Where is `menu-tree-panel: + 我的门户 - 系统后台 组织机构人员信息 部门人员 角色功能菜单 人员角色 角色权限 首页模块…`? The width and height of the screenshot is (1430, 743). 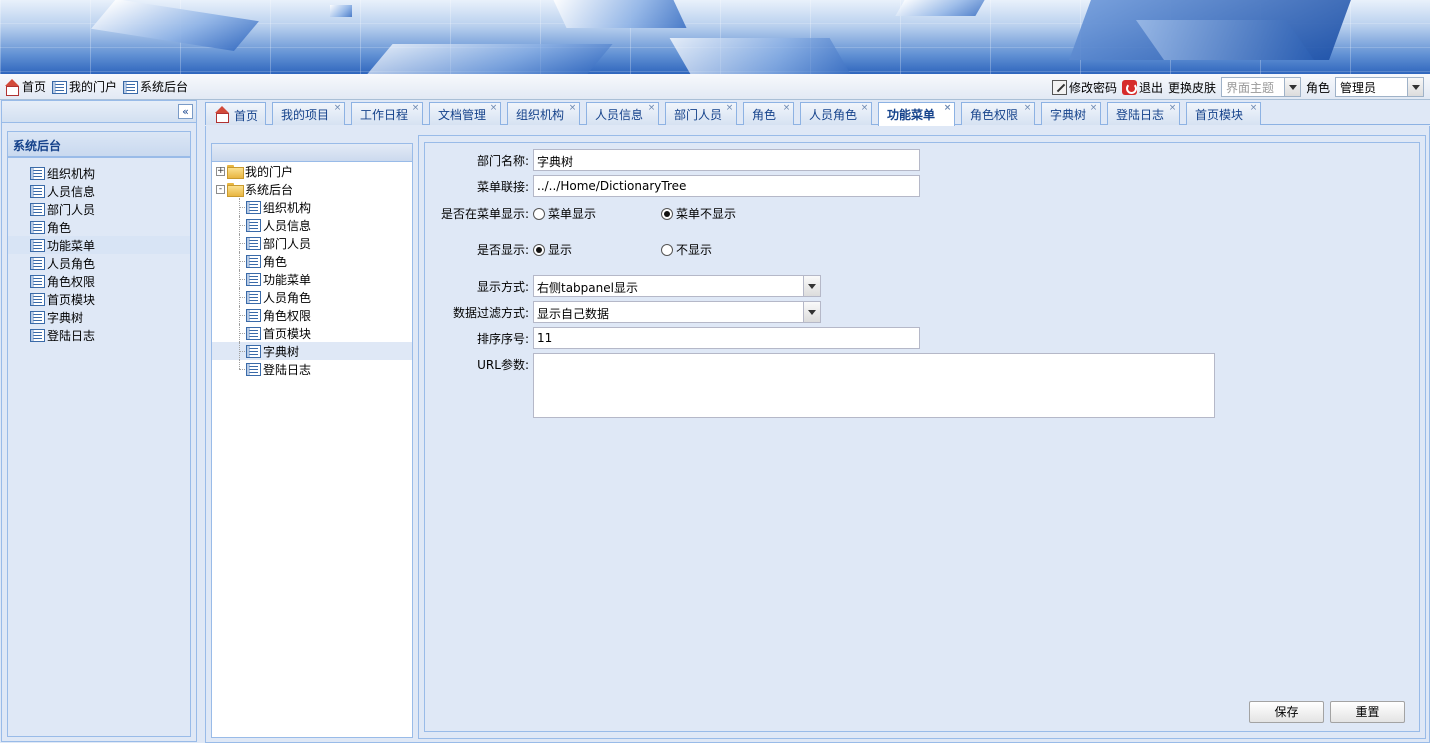
menu-tree-panel: + 我的门户 - 系统后台 组织机构人员信息 部门人员 角色功能菜单 人员角色 角色权限 首页模块… is located at coordinates (312, 440).